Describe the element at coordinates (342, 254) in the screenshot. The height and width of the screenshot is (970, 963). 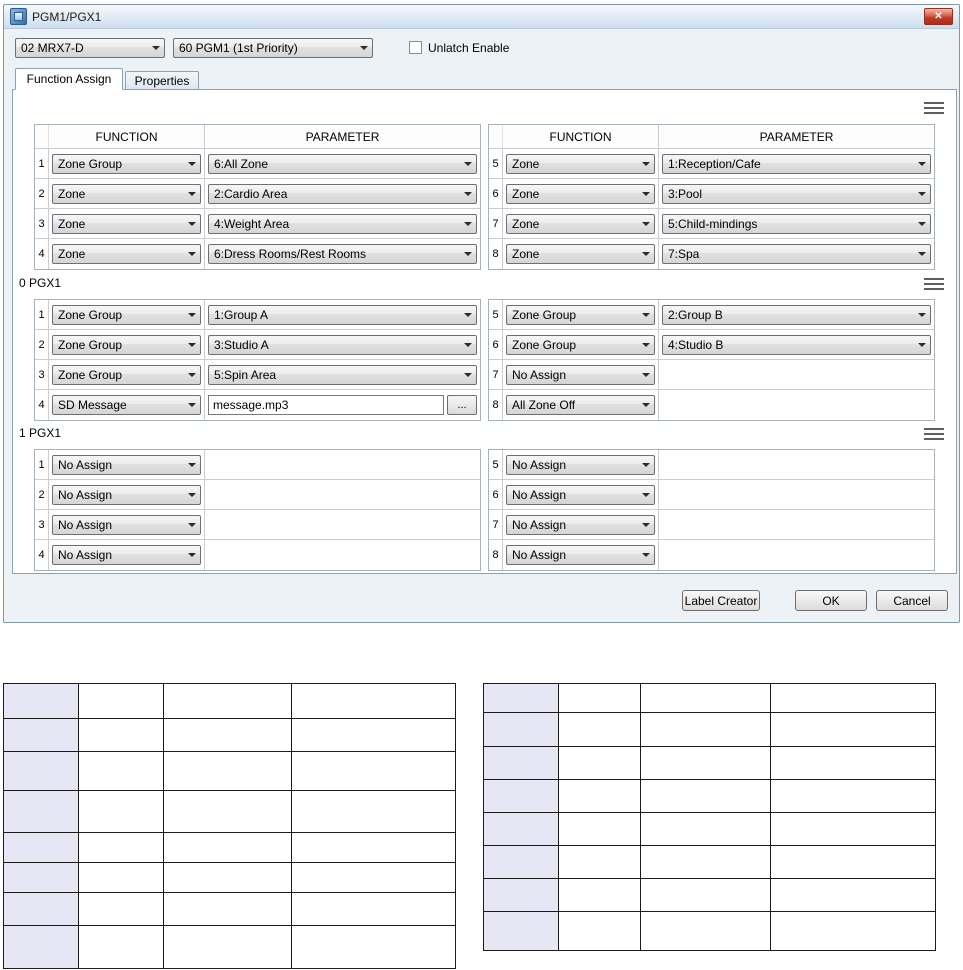
I see `parameter-select: 6:Dress Rooms/Rest Rooms` at that location.